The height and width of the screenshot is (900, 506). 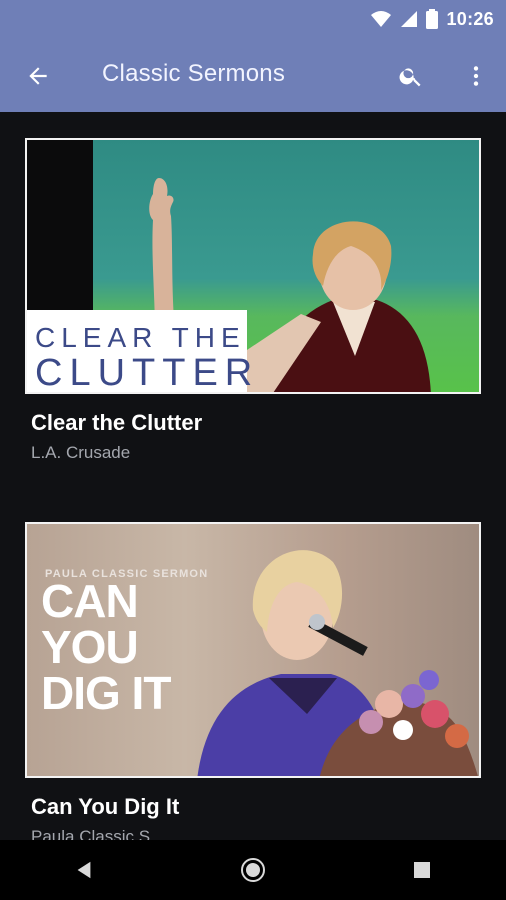 I want to click on sermon-subtitle: L.A. Crusade, so click(x=81, y=452).